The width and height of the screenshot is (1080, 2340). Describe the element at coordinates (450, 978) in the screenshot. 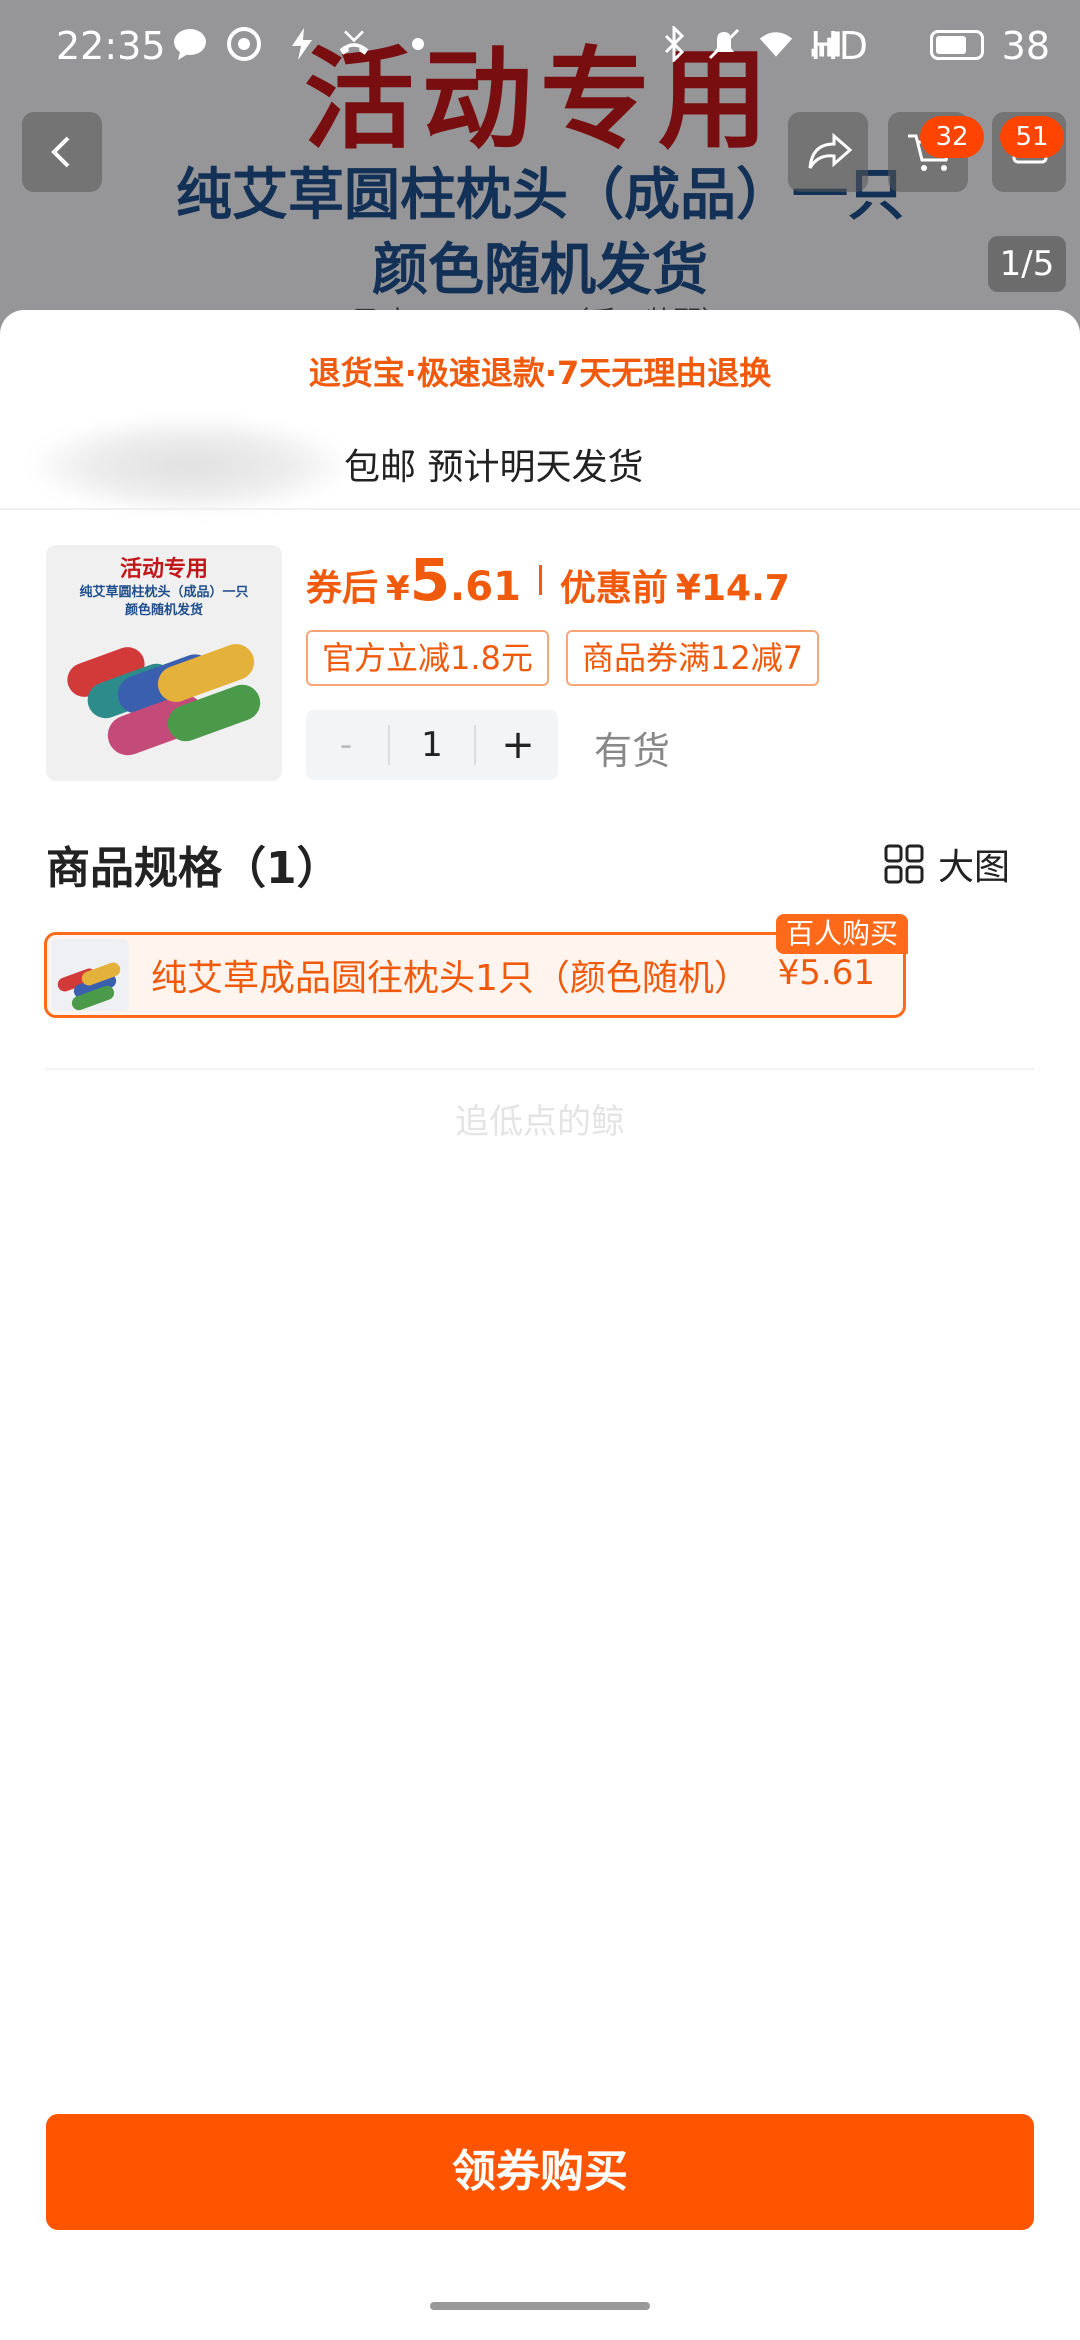

I see `spec-option-name: 纯艾草成品圆往枕头1只（颜色随机）` at that location.